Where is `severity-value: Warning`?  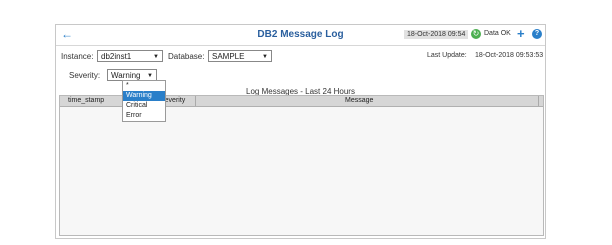
severity-value: Warning is located at coordinates (126, 75).